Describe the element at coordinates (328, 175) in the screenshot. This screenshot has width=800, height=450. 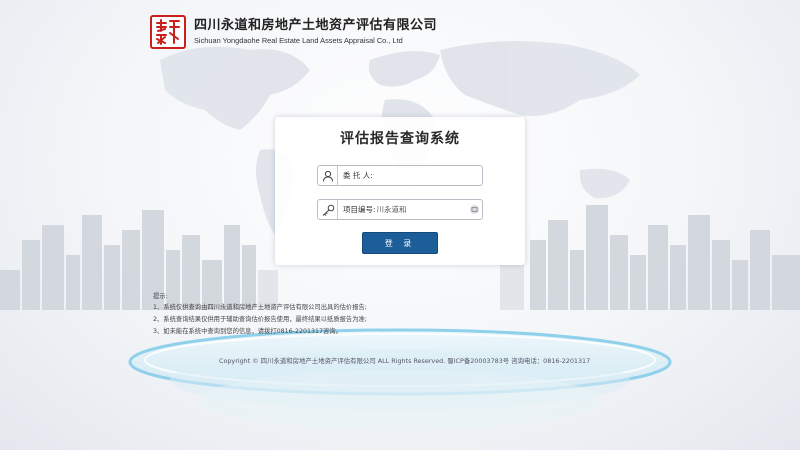
I see `user-icon` at that location.